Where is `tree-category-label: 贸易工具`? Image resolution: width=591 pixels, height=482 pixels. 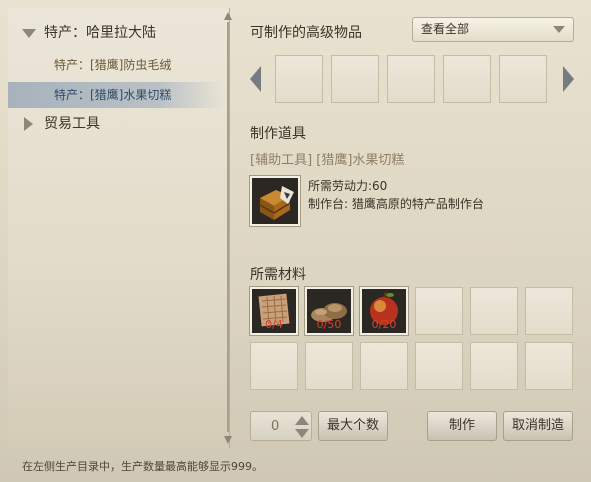
tree-category-label: 贸易工具 is located at coordinates (72, 124).